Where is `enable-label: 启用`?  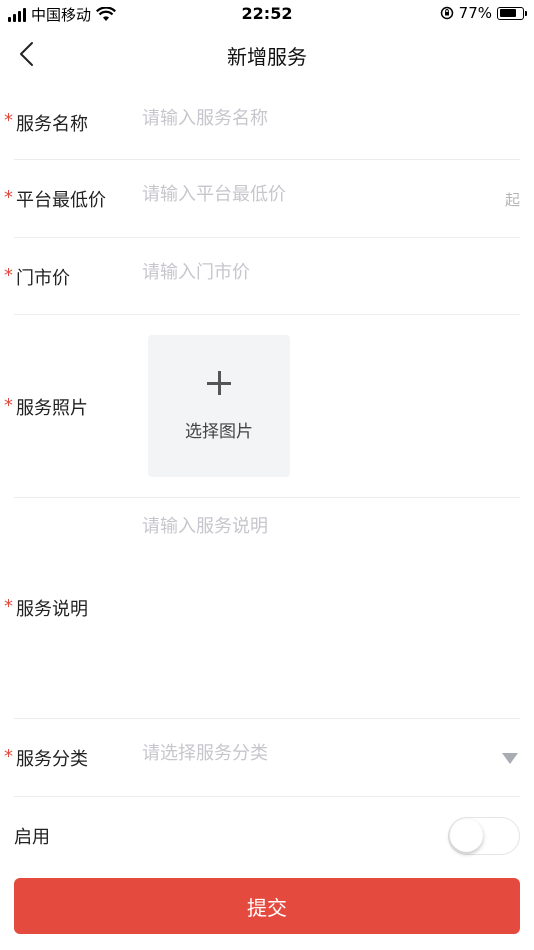
enable-label: 启用 is located at coordinates (32, 837).